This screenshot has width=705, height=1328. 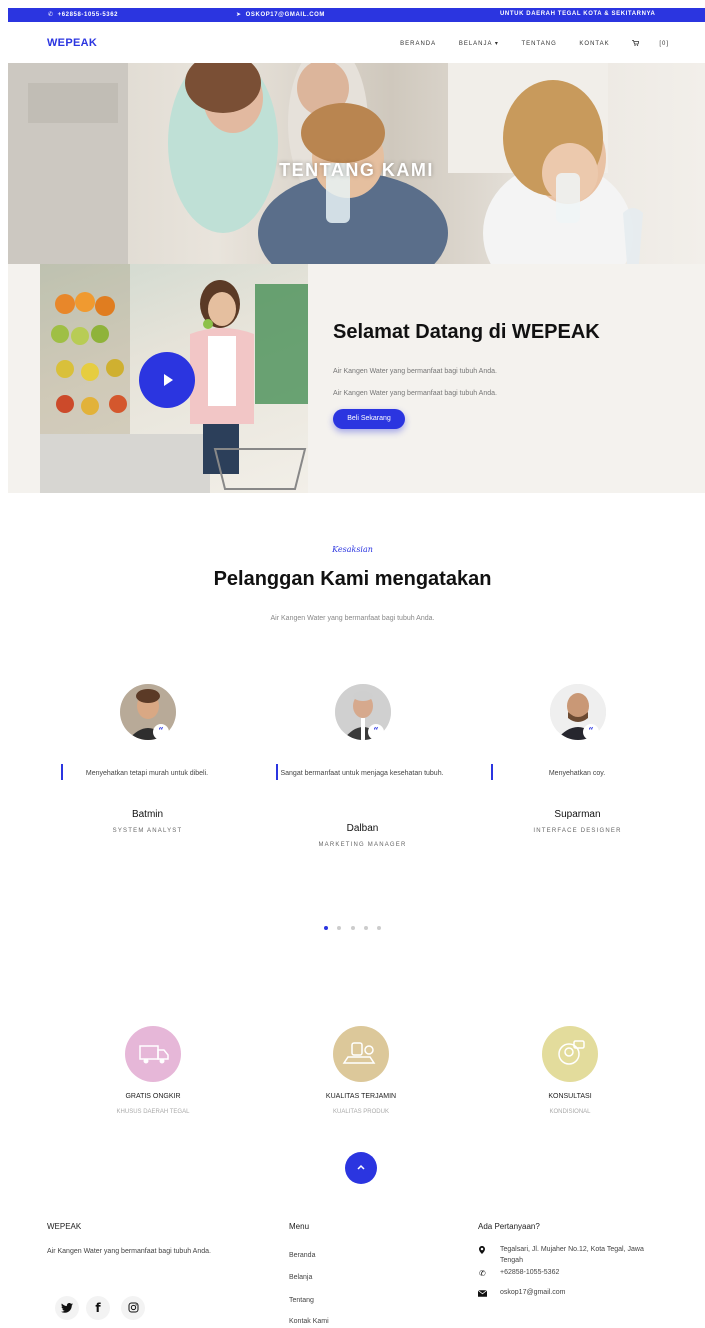 What do you see at coordinates (511, 1260) in the screenshot?
I see `footer-address-2: Tengah` at bounding box center [511, 1260].